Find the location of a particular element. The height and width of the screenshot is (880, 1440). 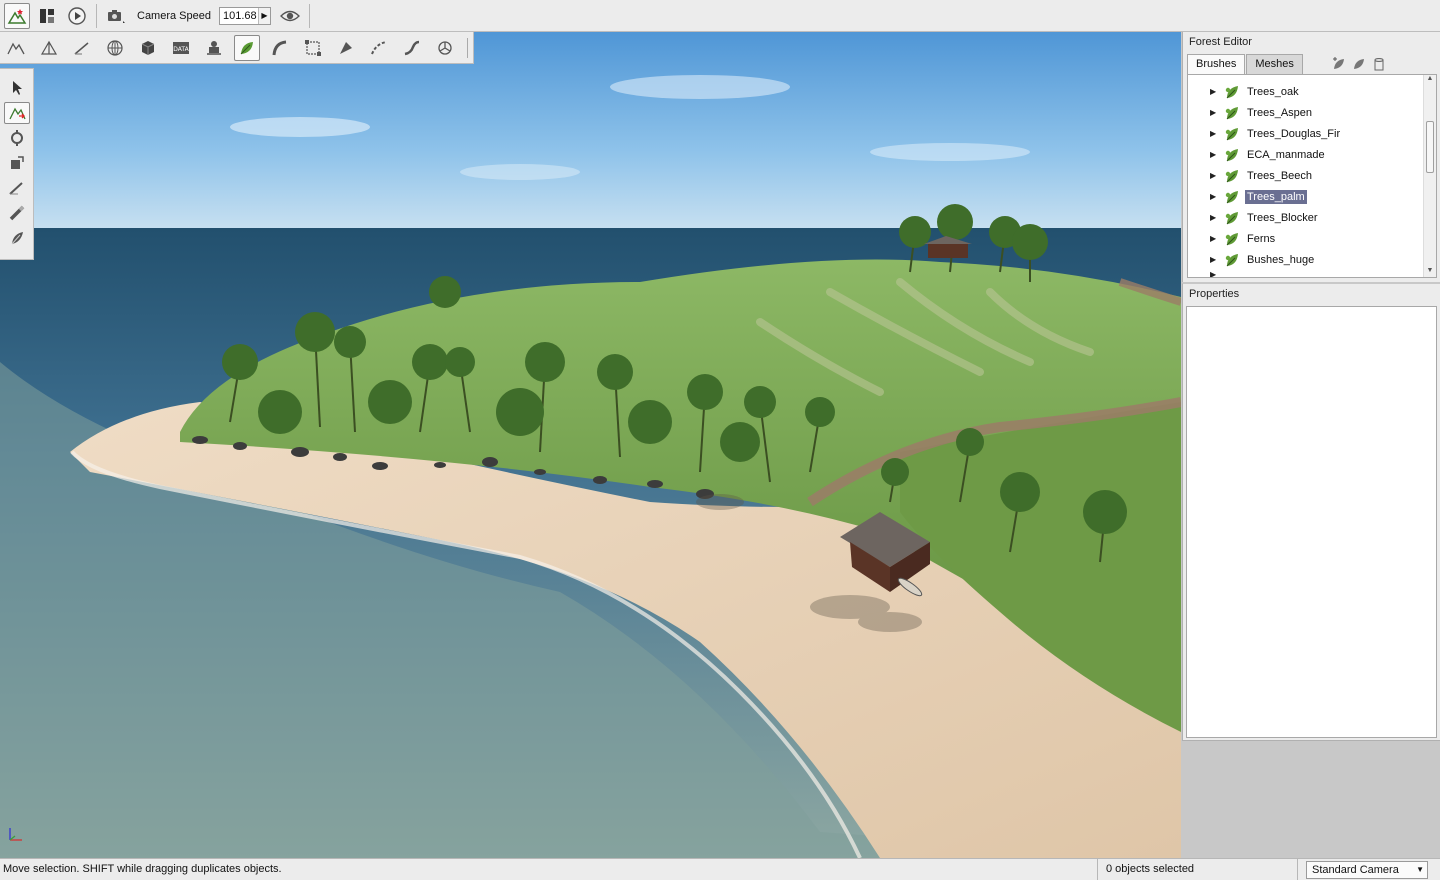

river-icon is located at coordinates (346, 48).